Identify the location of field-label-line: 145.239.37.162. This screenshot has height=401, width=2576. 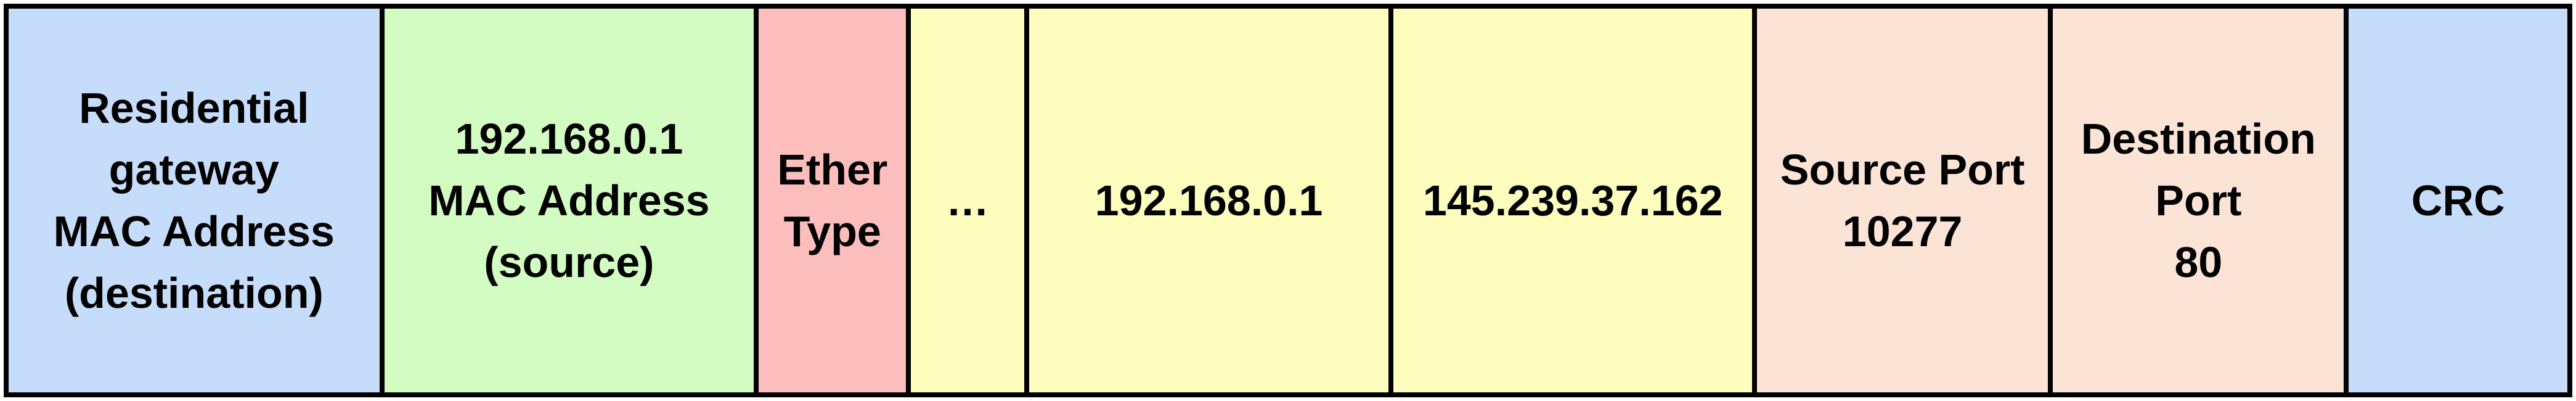
(1572, 200).